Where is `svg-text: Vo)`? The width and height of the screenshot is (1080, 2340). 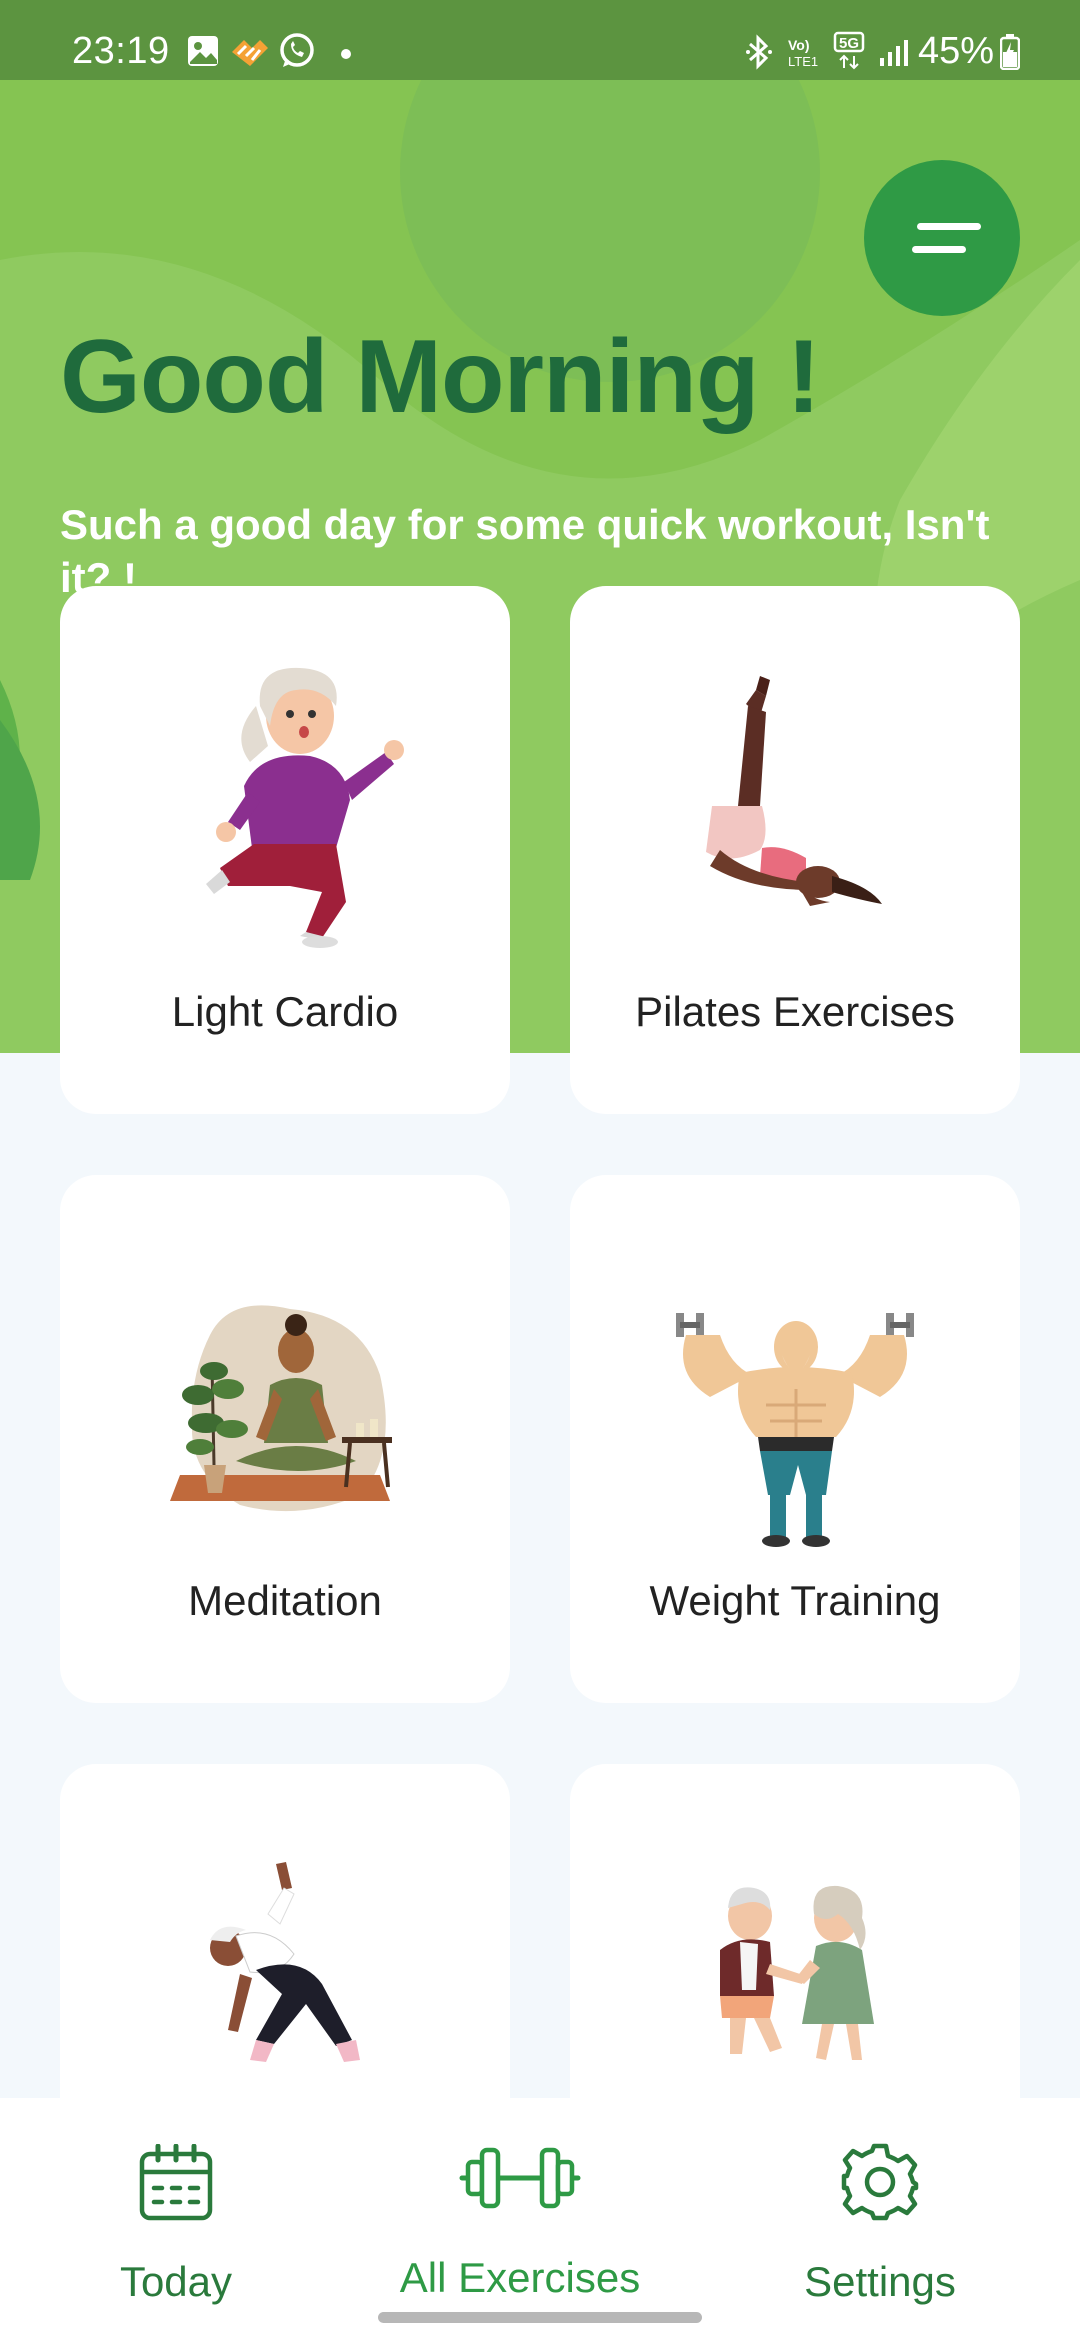
svg-text: Vo) is located at coordinates (799, 45).